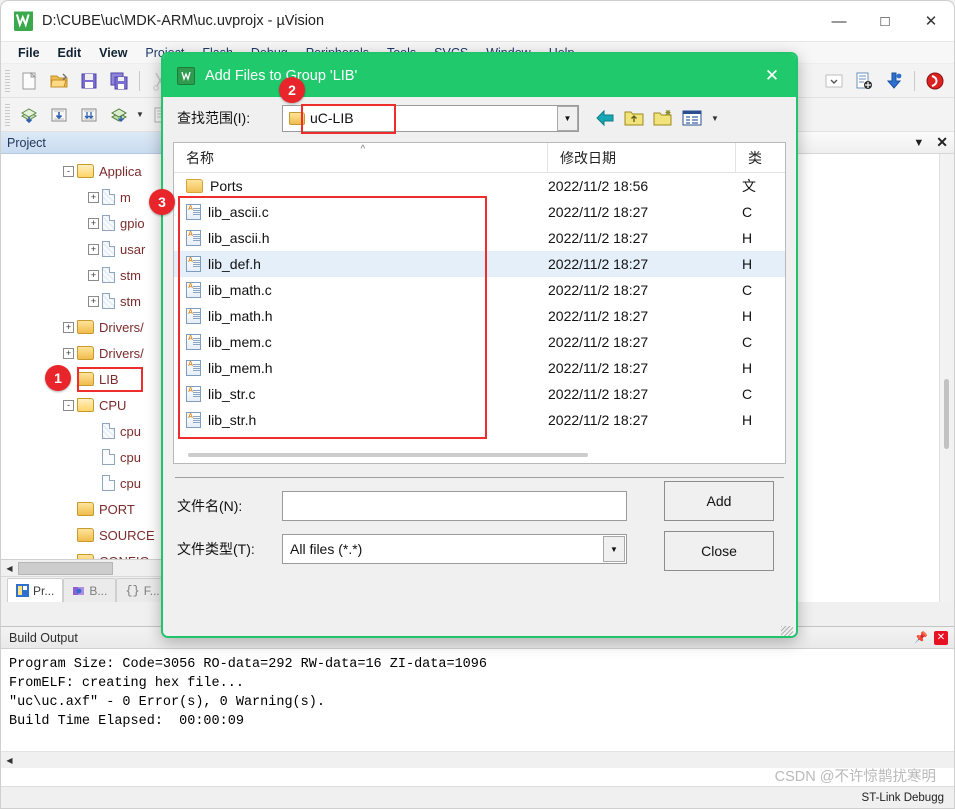 This screenshot has height=809, width=955. I want to click on dialog-nav-buttons: ▼, so click(657, 118).